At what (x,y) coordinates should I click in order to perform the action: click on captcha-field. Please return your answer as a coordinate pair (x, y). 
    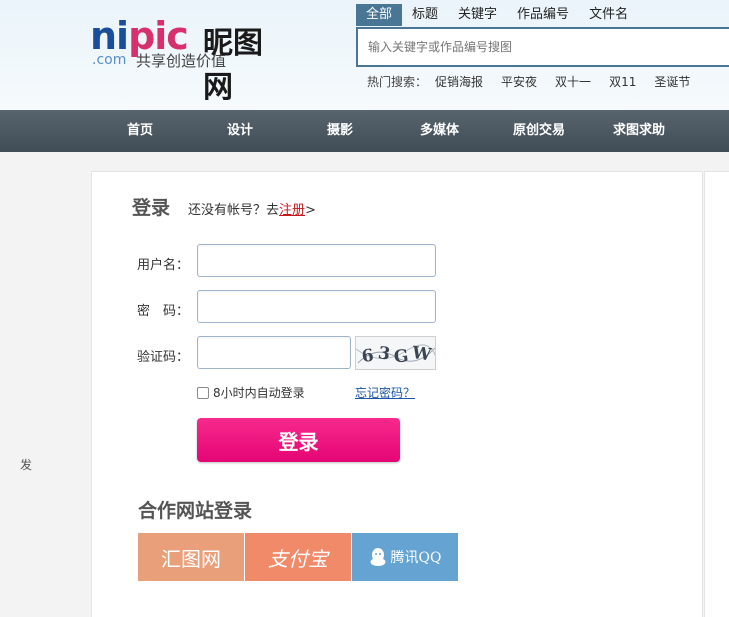
    Looking at the image, I should click on (274, 352).